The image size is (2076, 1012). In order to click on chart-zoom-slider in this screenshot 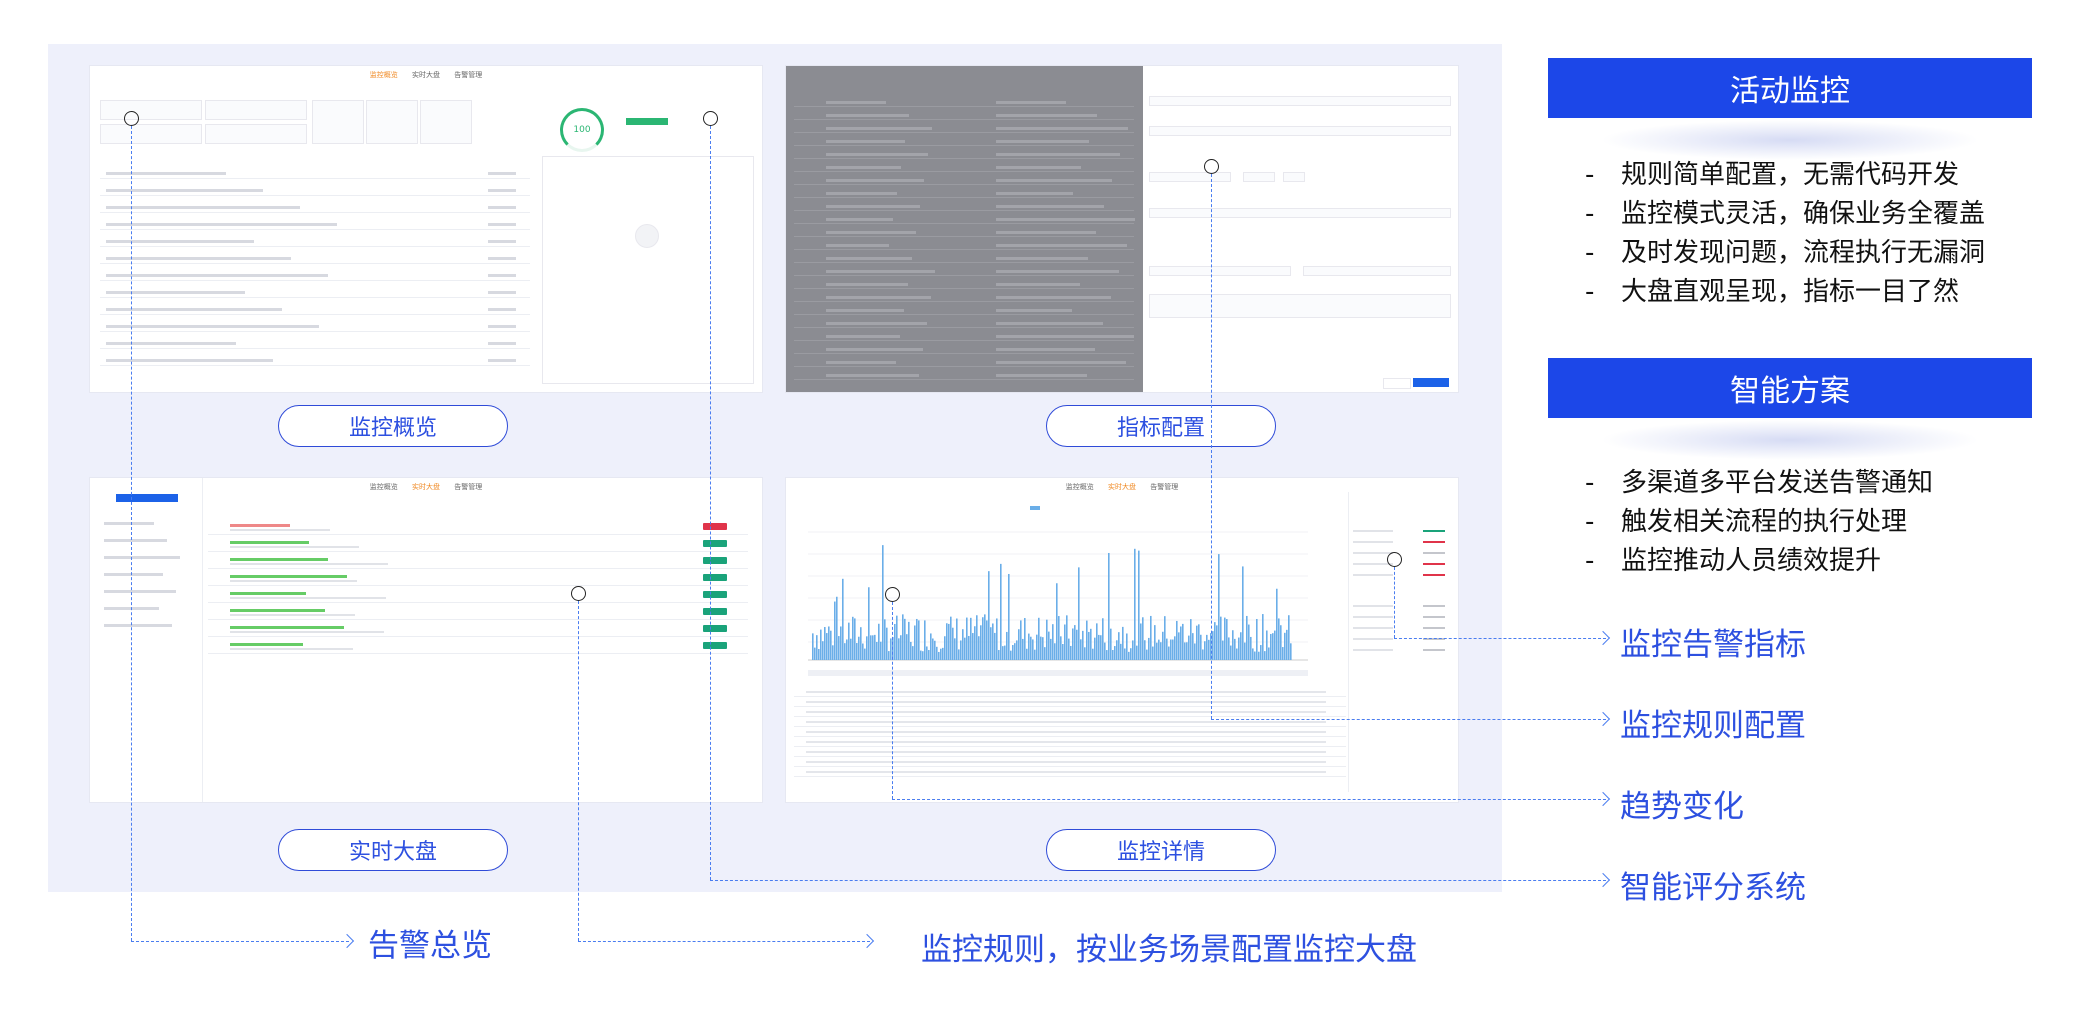, I will do `click(1058, 673)`.